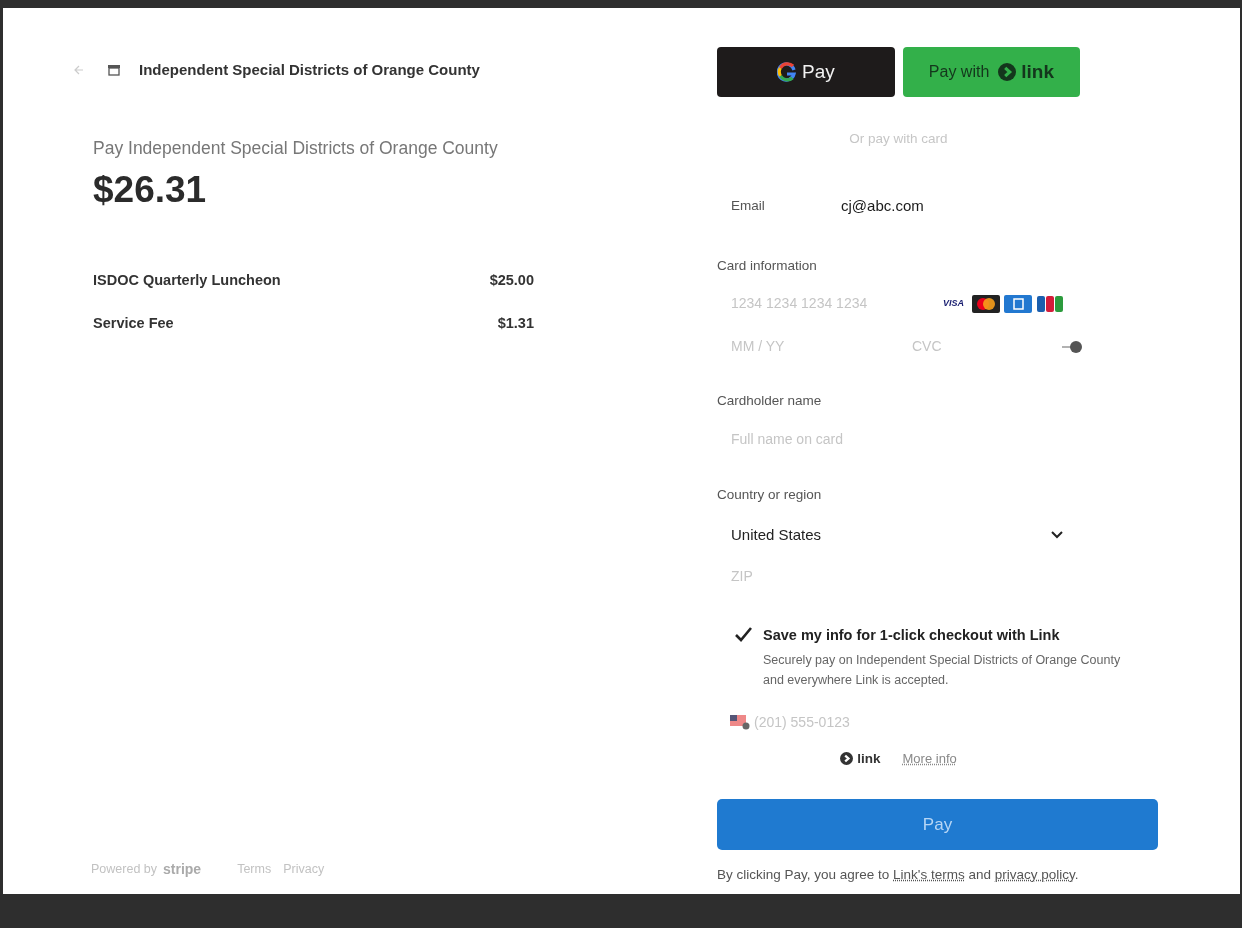 This screenshot has height=928, width=1242. Describe the element at coordinates (854, 722) in the screenshot. I see `phone-field: (201) 555-0123` at that location.